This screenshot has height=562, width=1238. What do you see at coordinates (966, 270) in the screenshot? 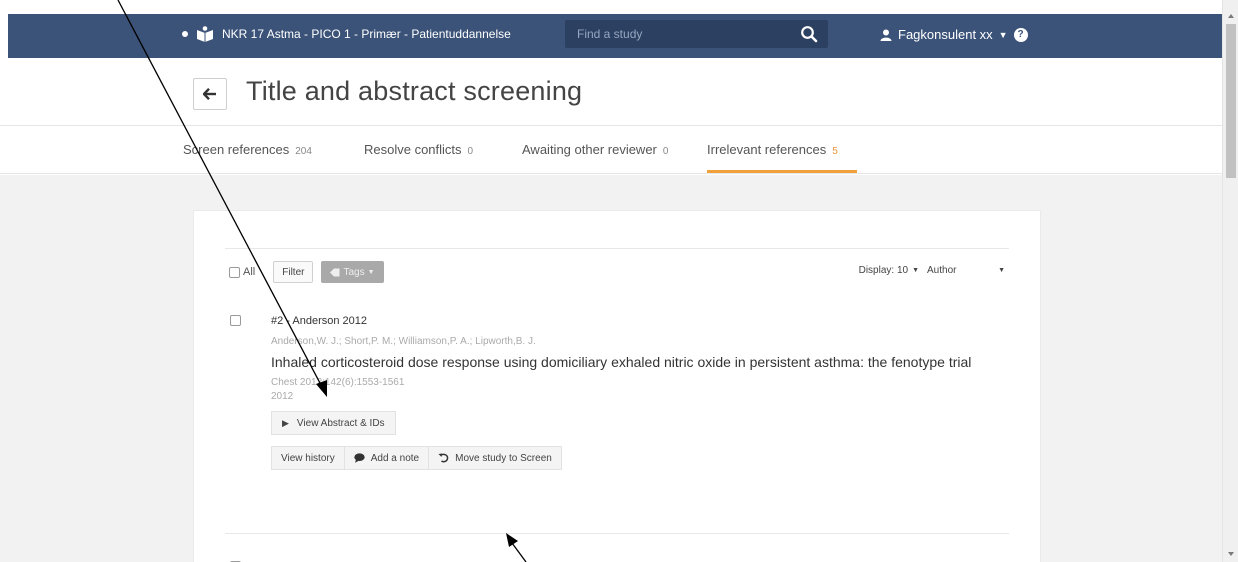
I see `sort-select: Author ▼` at bounding box center [966, 270].